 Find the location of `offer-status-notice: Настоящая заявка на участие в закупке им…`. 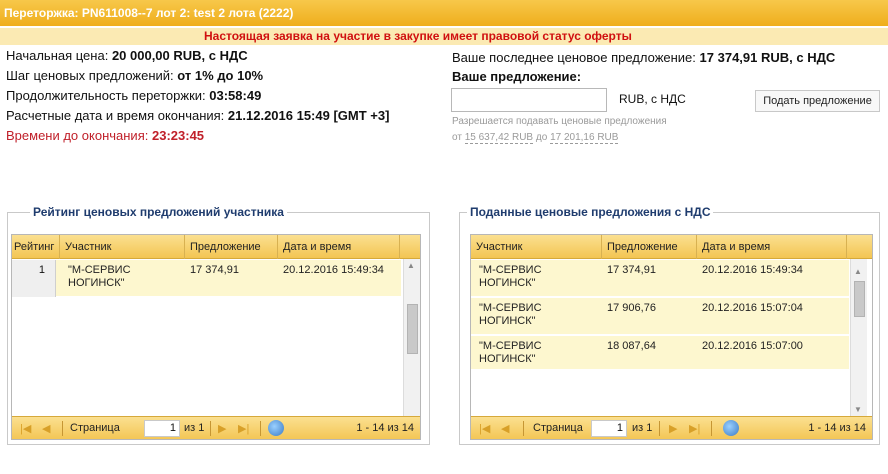

offer-status-notice: Настоящая заявка на участие в закупке им… is located at coordinates (444, 36).